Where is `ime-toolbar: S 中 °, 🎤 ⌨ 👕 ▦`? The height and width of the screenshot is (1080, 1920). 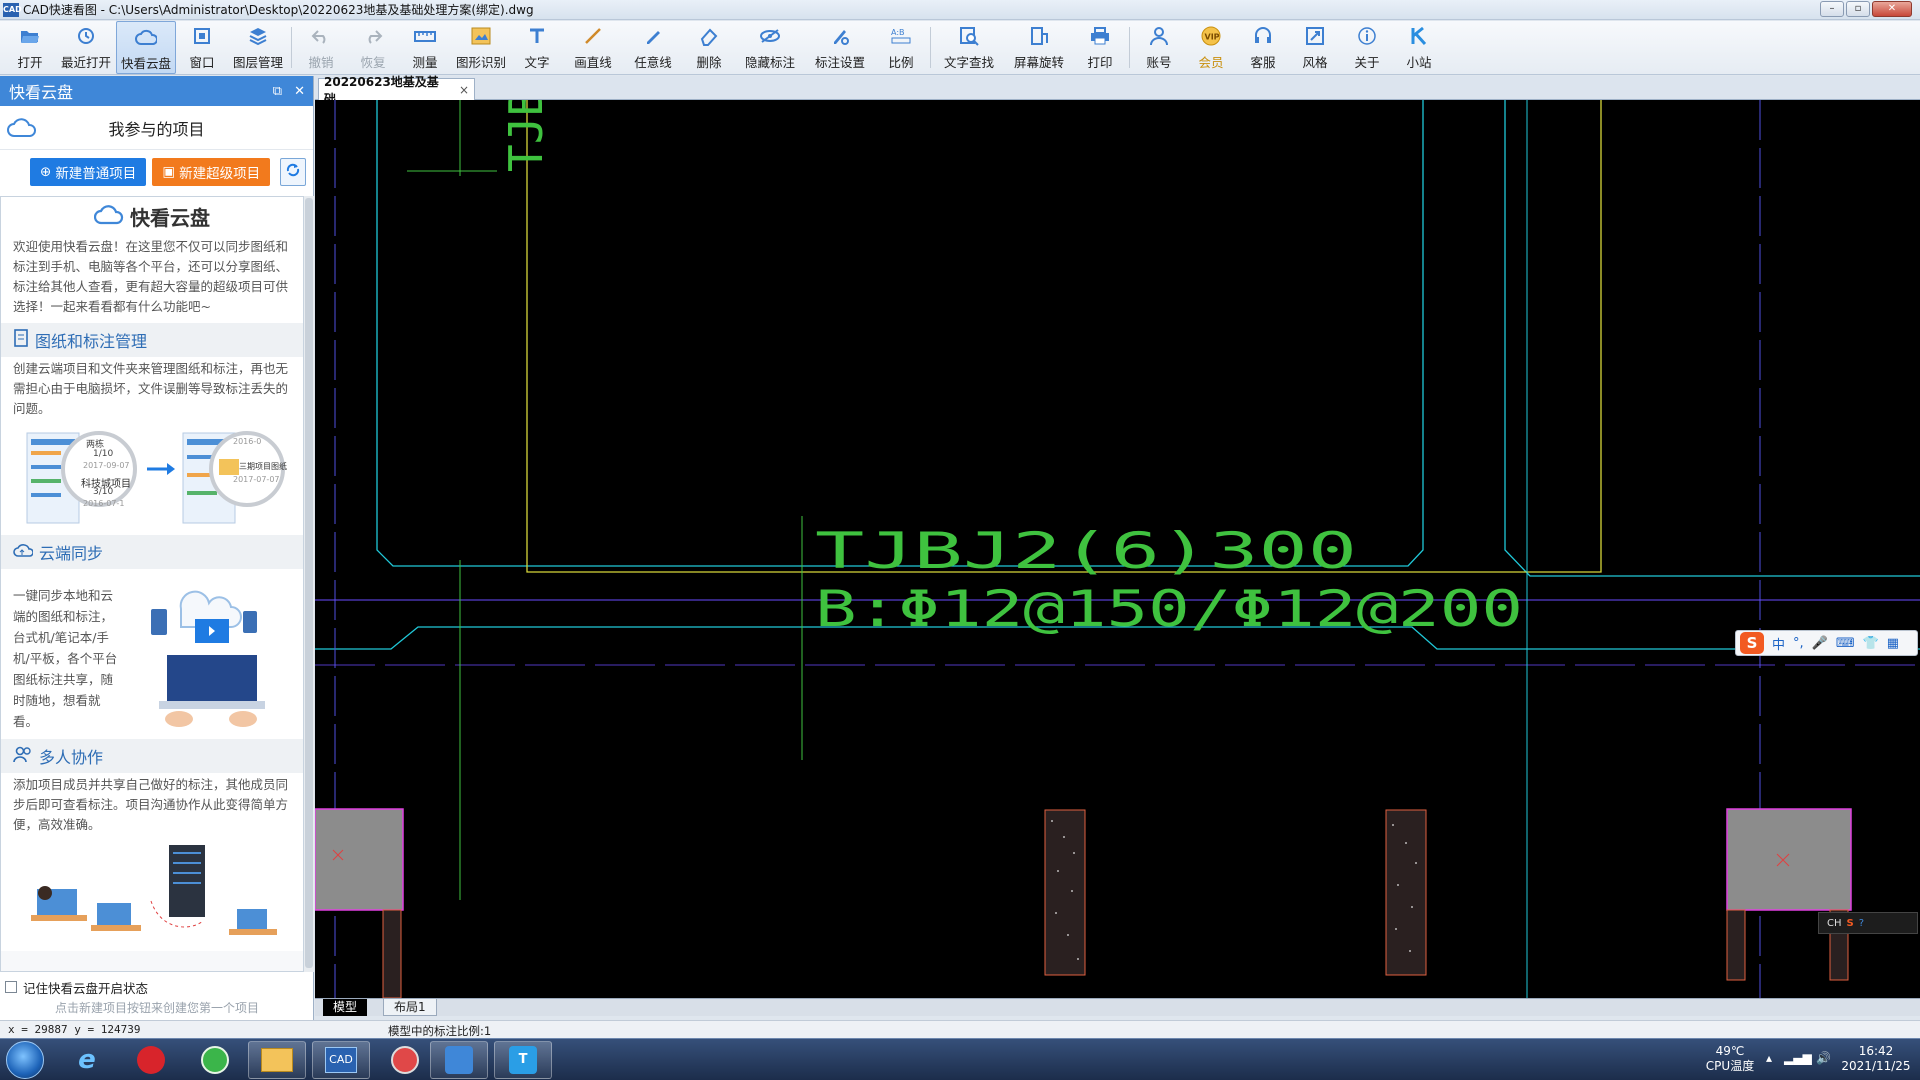 ime-toolbar: S 中 °, 🎤 ⌨ 👕 ▦ is located at coordinates (1826, 643).